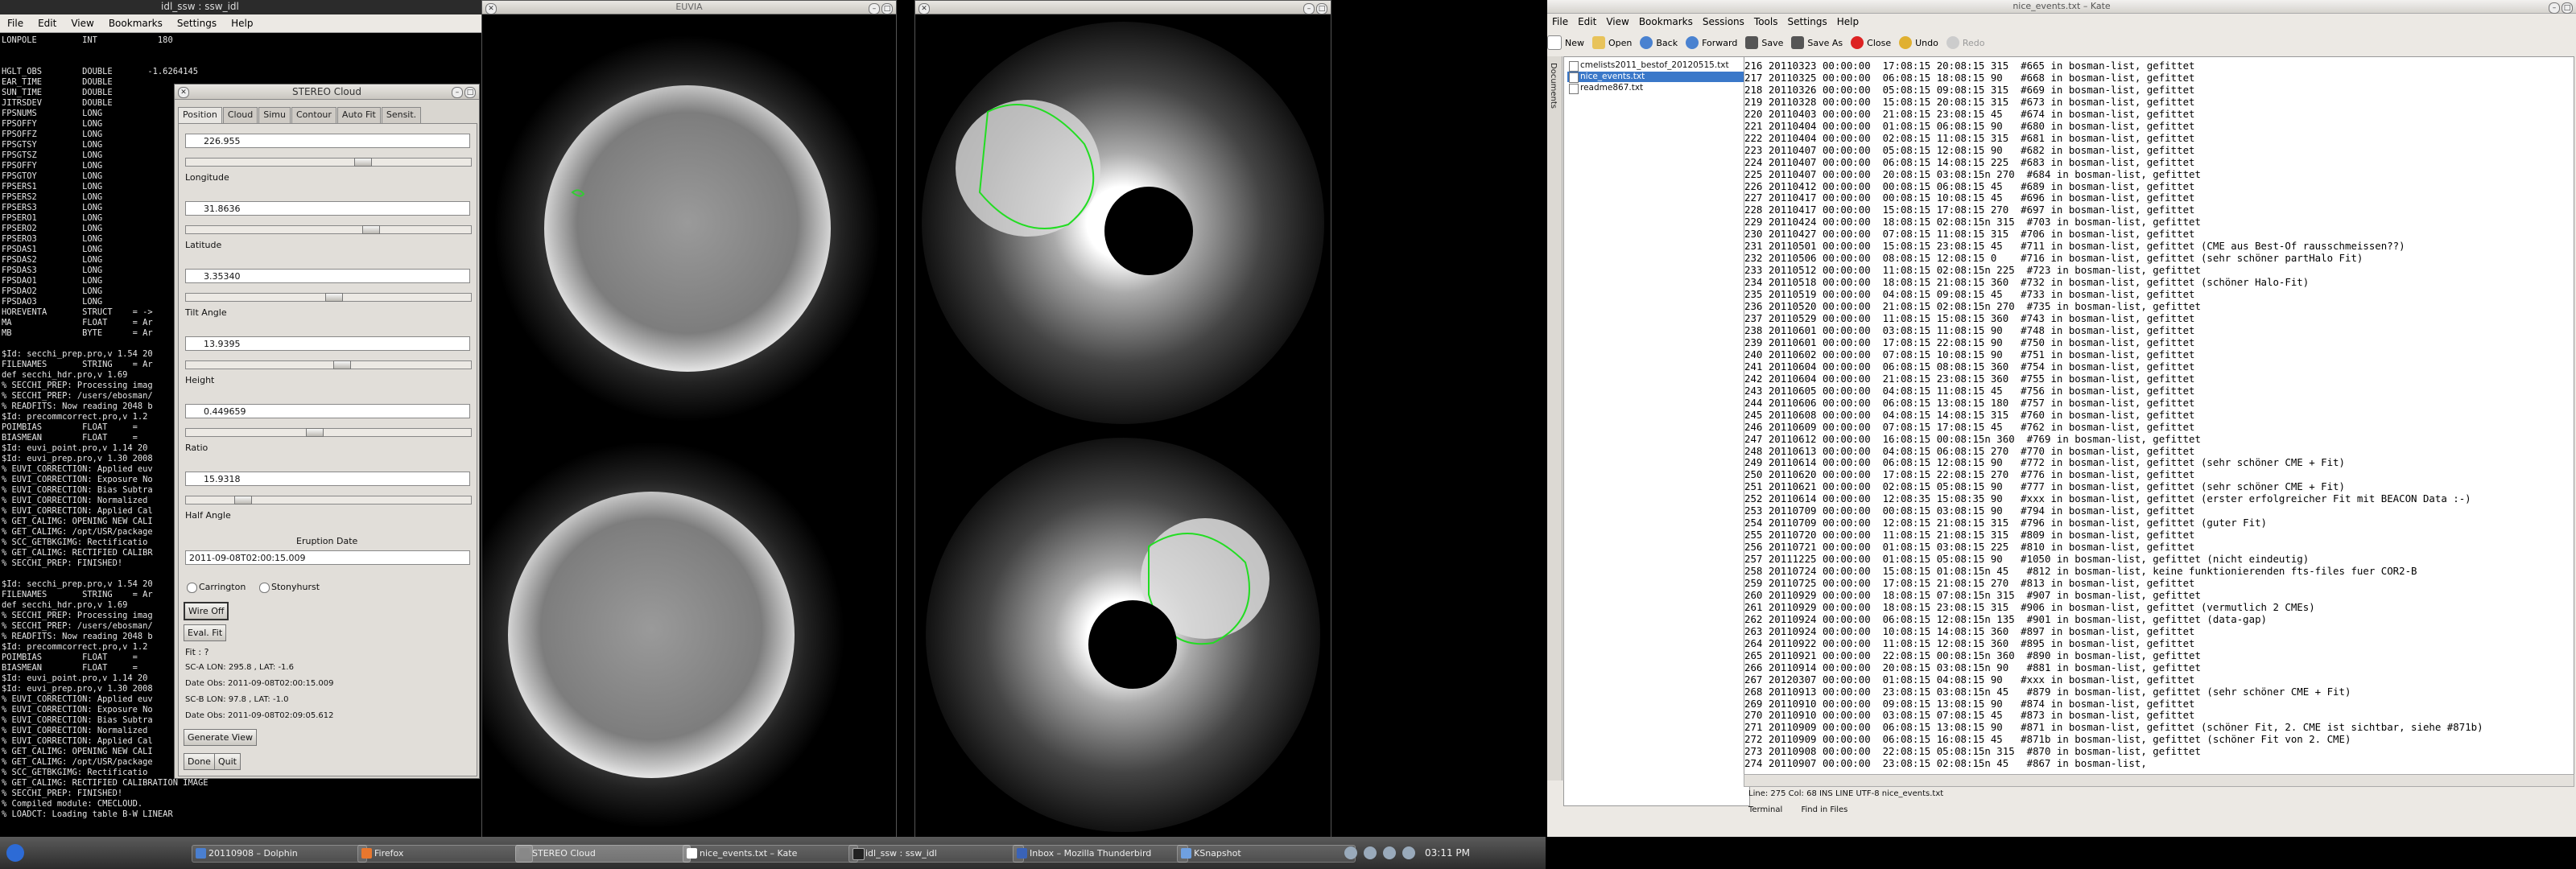  Describe the element at coordinates (1817, 42) in the screenshot. I see `save-as-button: Save As` at that location.